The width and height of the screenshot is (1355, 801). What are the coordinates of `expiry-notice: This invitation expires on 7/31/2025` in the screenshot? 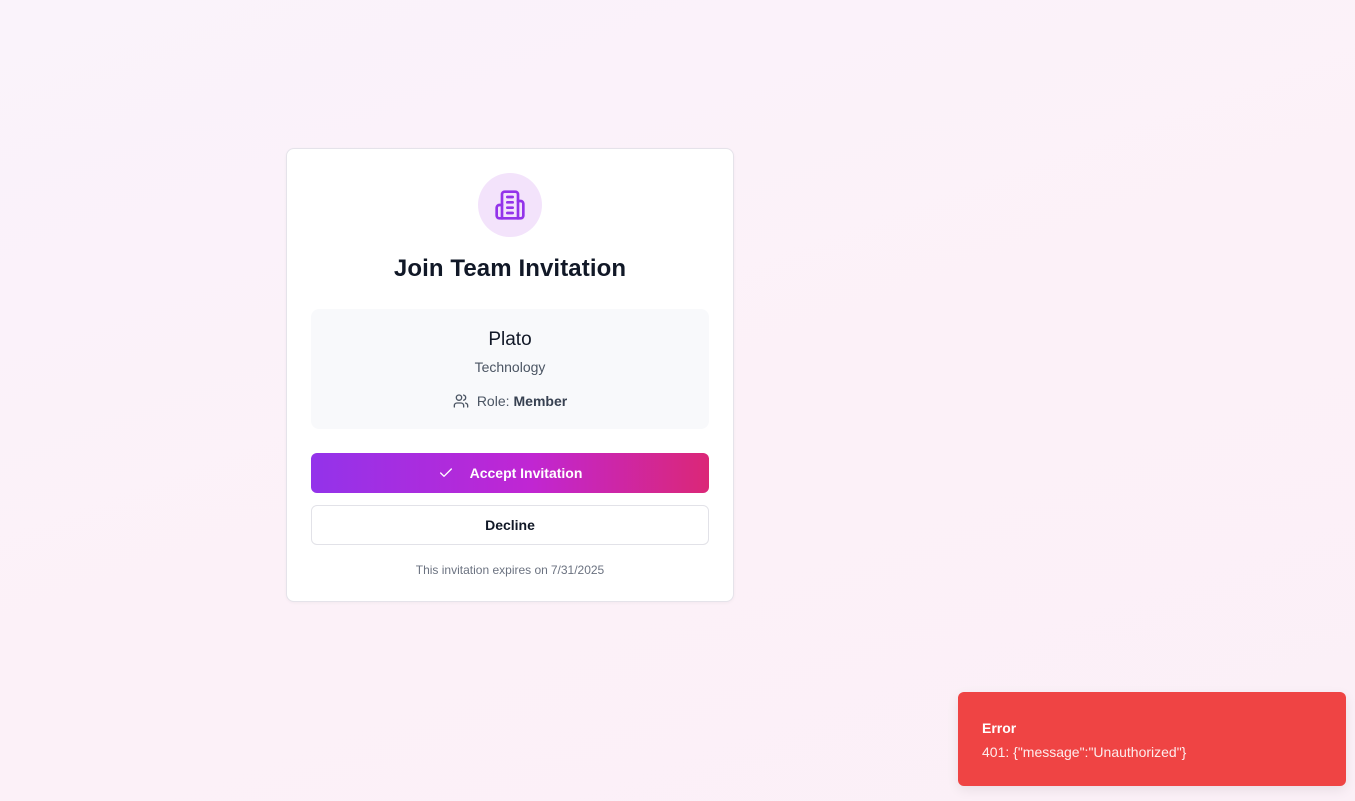 It's located at (510, 570).